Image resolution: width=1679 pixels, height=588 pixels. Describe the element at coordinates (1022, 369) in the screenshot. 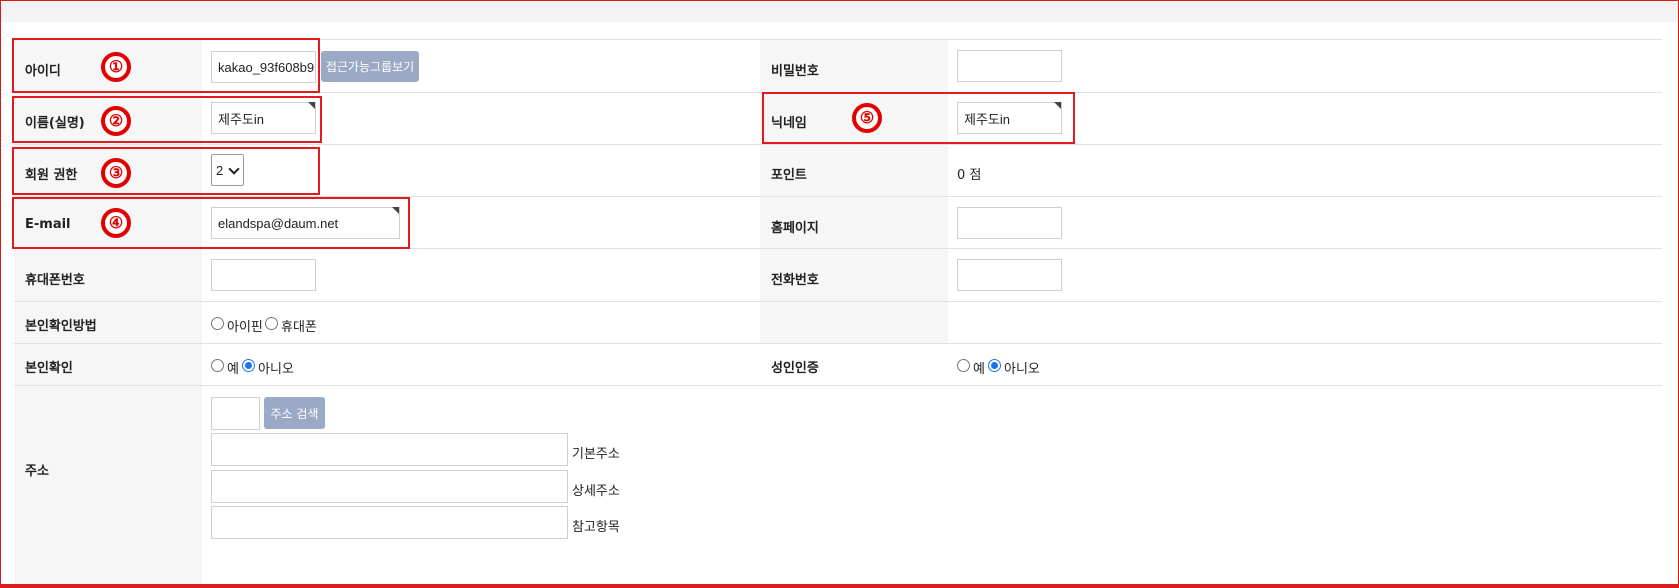

I see `adult-no-label: 아니오` at that location.